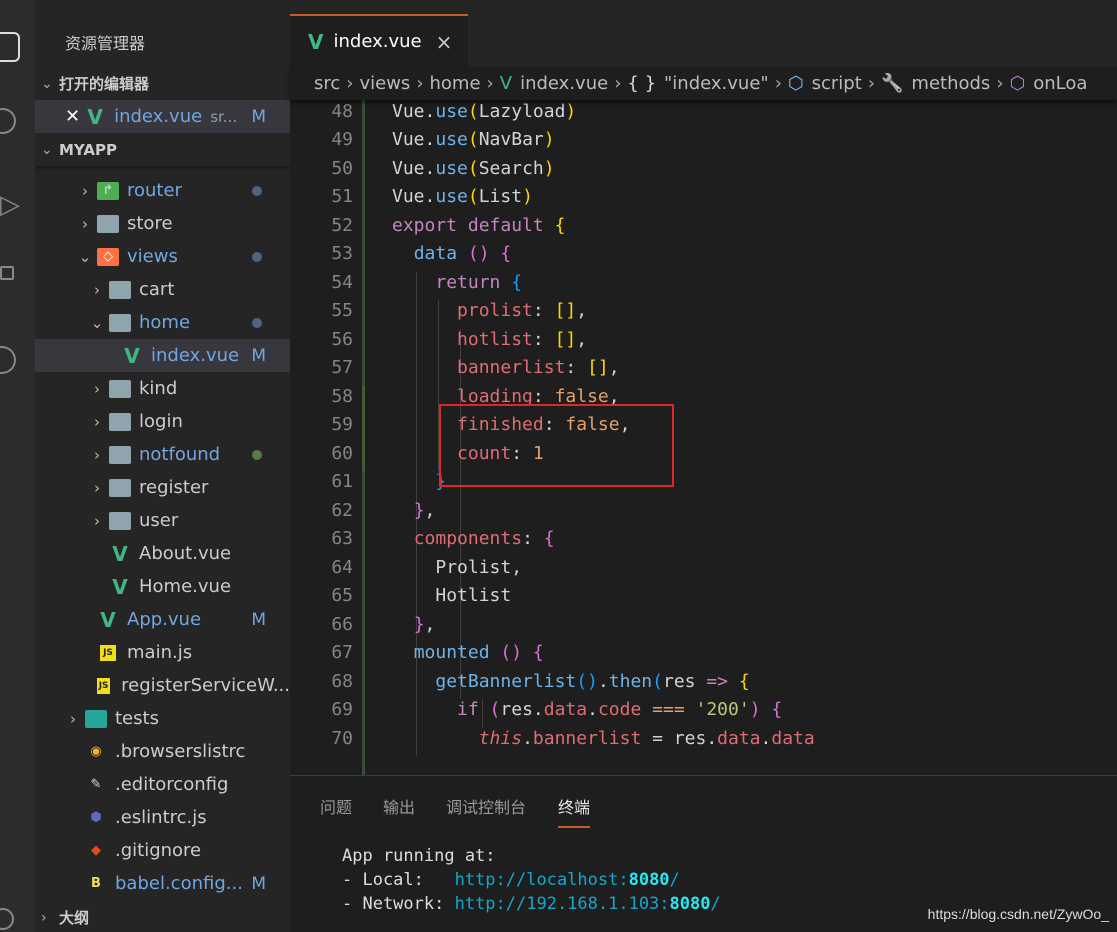  I want to click on terminal-line: App running at:, so click(419, 856).